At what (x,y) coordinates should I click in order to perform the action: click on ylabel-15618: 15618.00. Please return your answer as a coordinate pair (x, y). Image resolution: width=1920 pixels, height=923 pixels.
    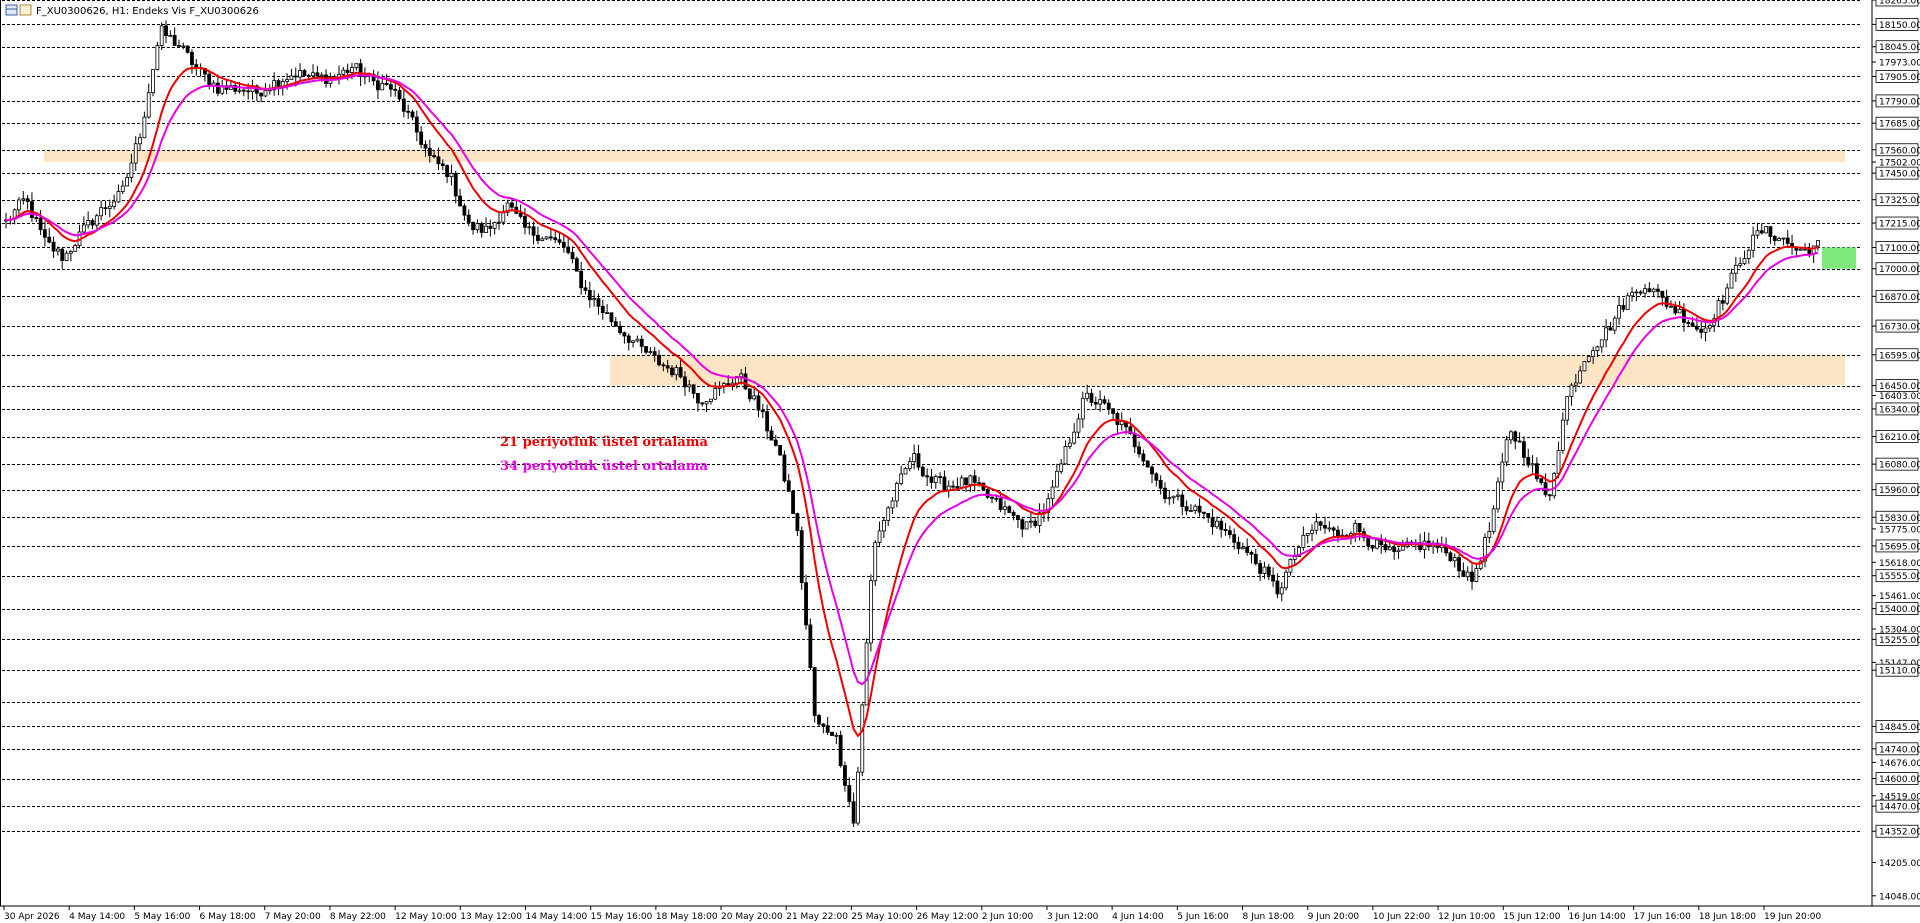
    Looking at the image, I should click on (1899, 564).